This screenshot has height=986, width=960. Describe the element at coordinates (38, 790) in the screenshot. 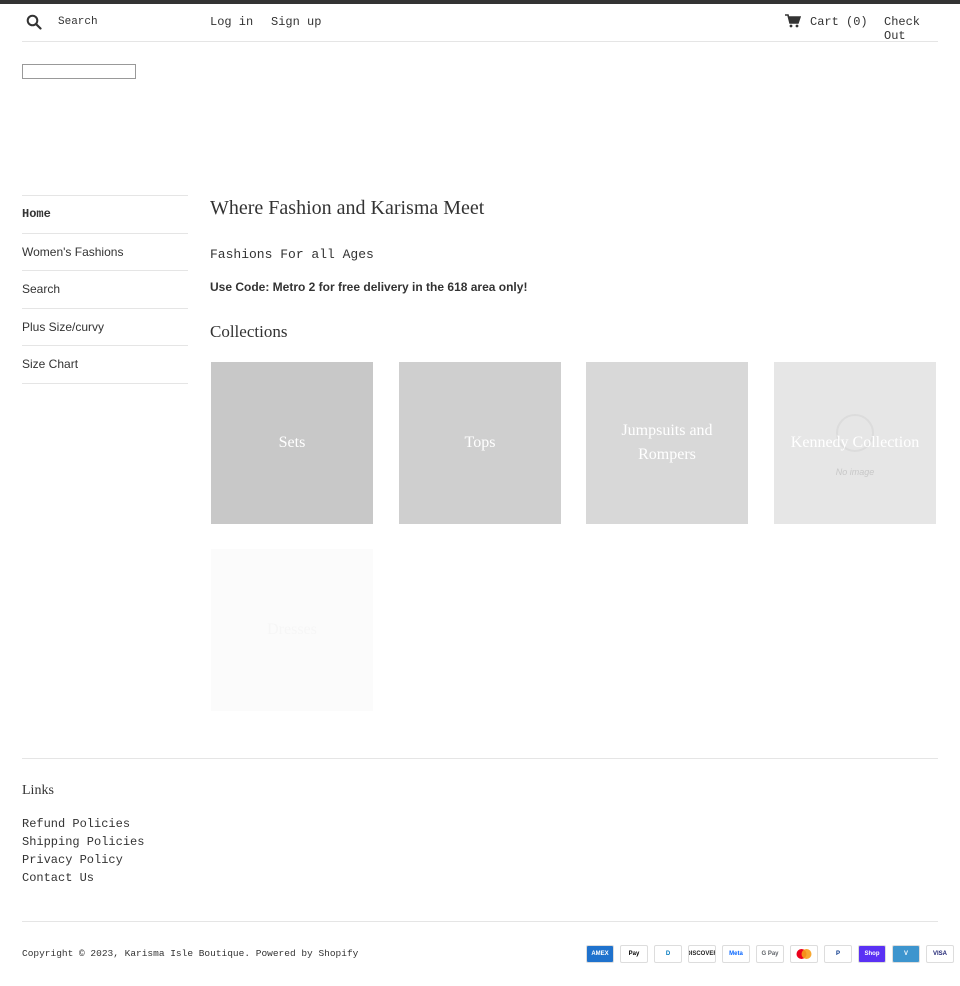

I see `footer-links-title: Links` at that location.